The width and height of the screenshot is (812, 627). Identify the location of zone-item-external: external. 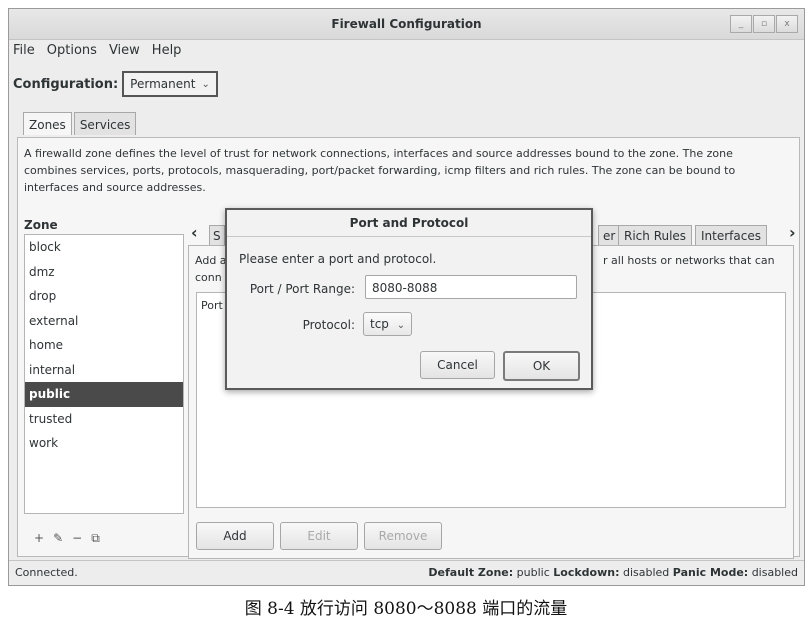
(104, 321).